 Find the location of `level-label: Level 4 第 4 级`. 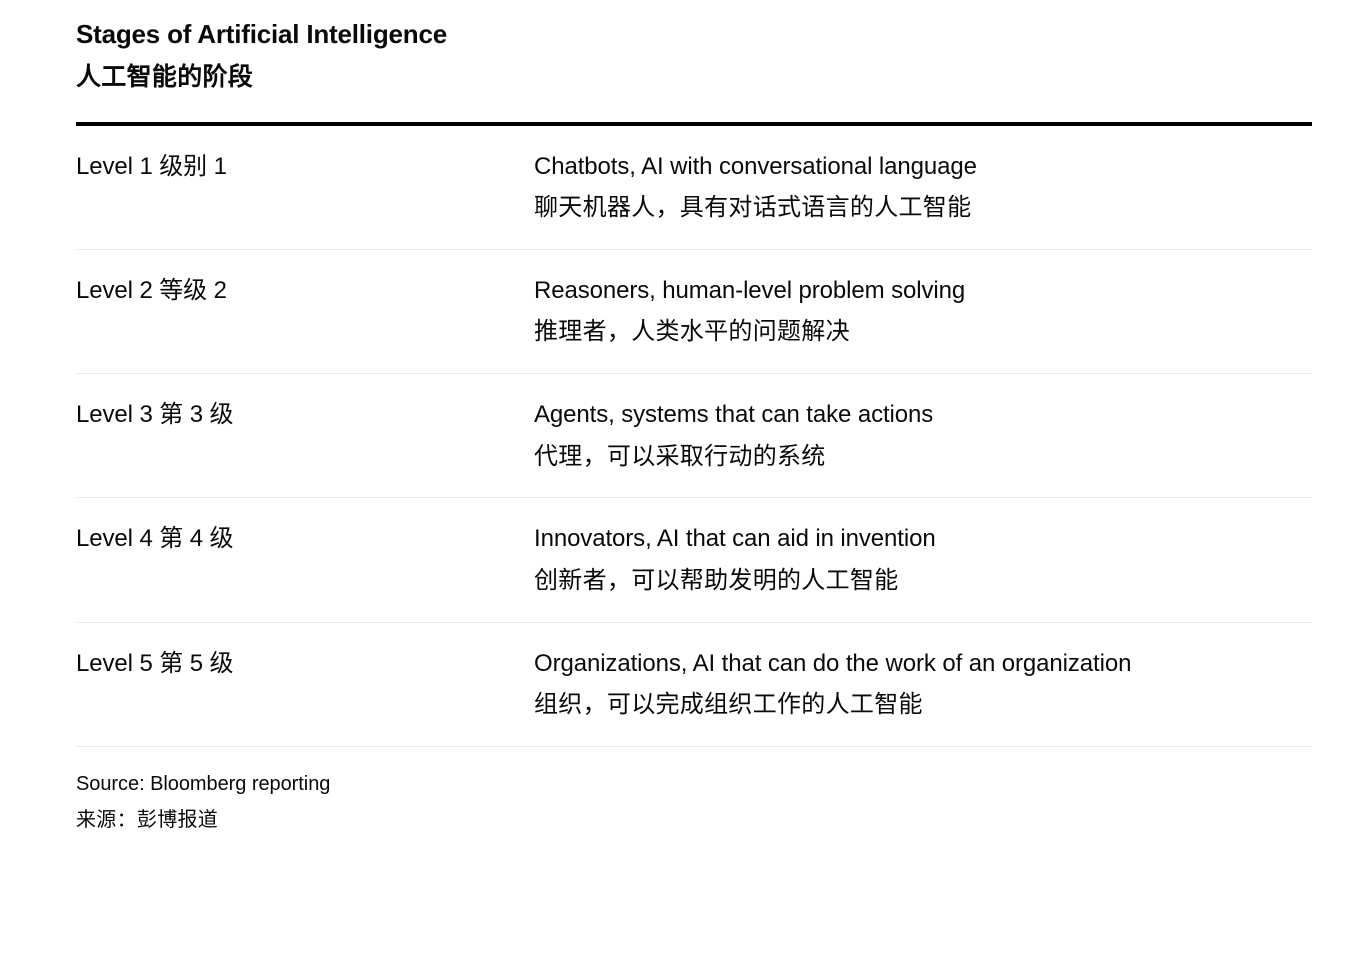

level-label: Level 4 第 4 级 is located at coordinates (155, 539).